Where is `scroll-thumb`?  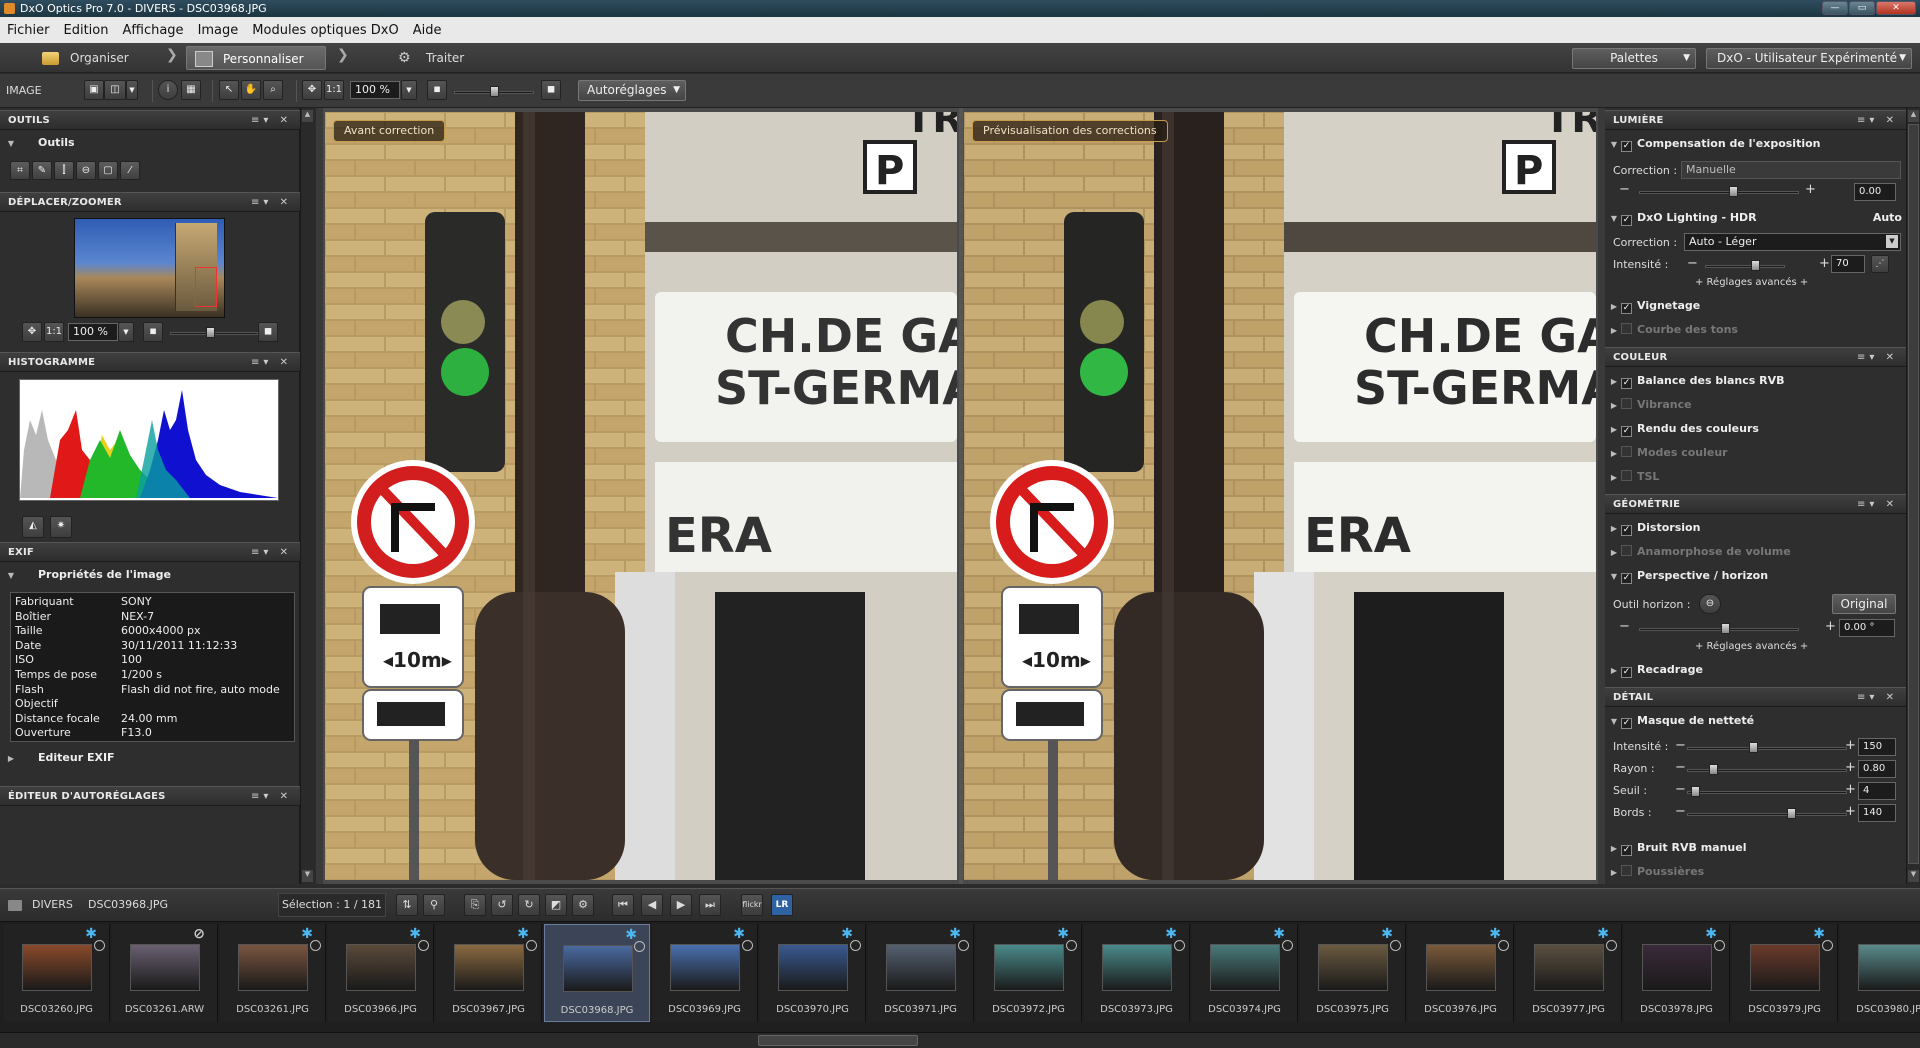
scroll-thumb is located at coordinates (1913, 494).